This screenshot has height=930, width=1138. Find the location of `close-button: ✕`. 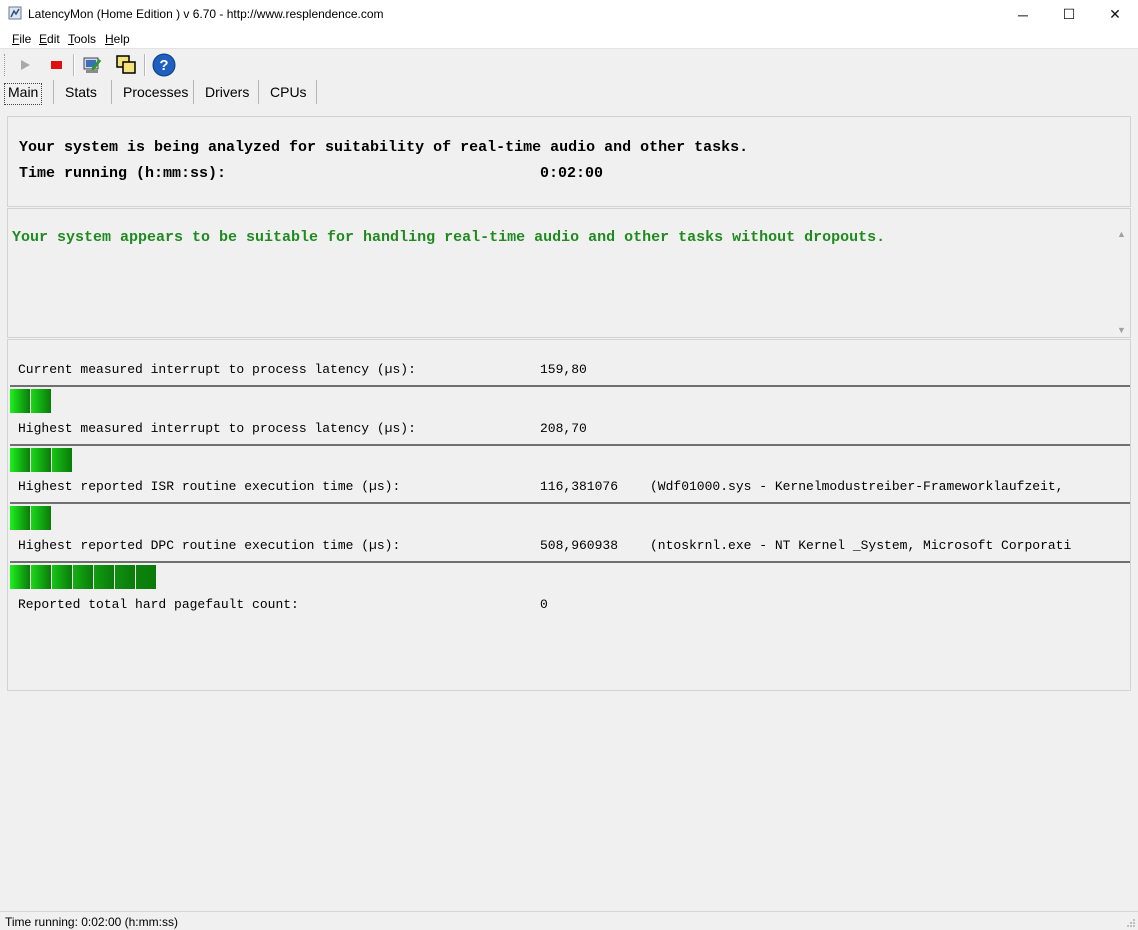

close-button: ✕ is located at coordinates (1115, 14).